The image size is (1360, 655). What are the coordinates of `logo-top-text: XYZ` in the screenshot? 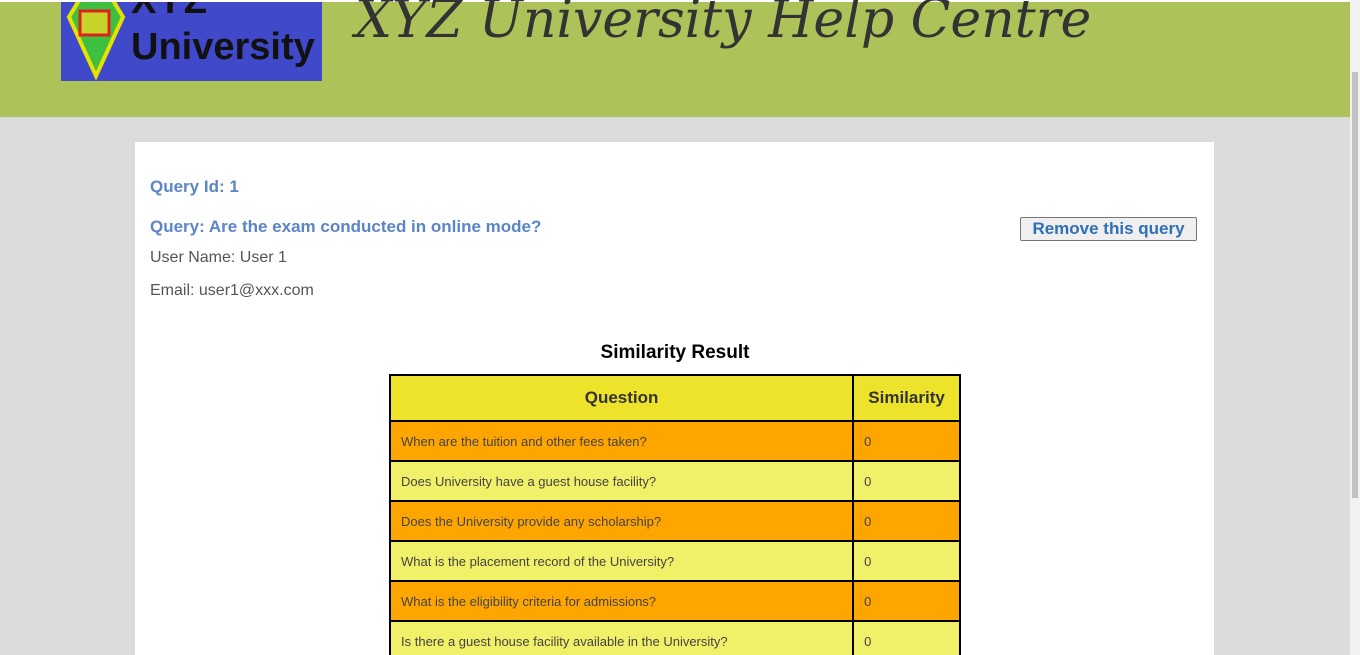 It's located at (169, 12).